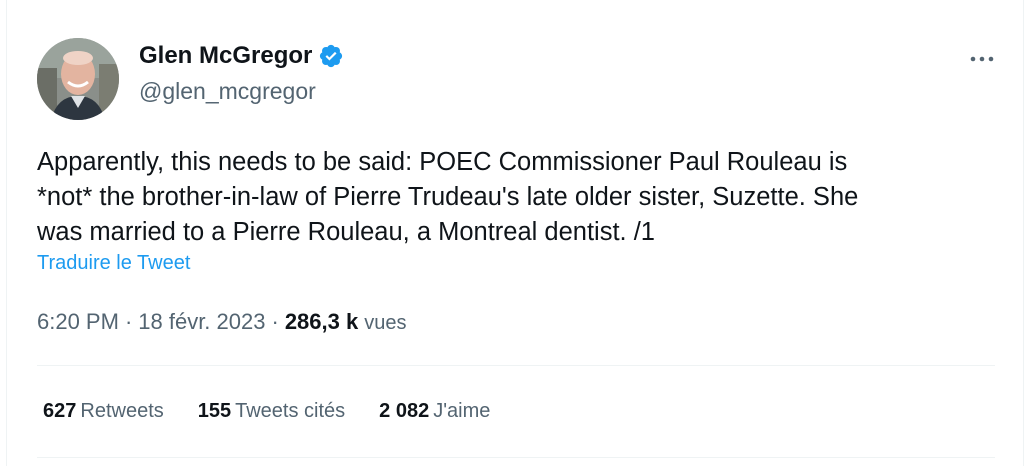 This screenshot has height=466, width=1032. What do you see at coordinates (321, 321) in the screenshot?
I see `views-count: 286,3 k` at bounding box center [321, 321].